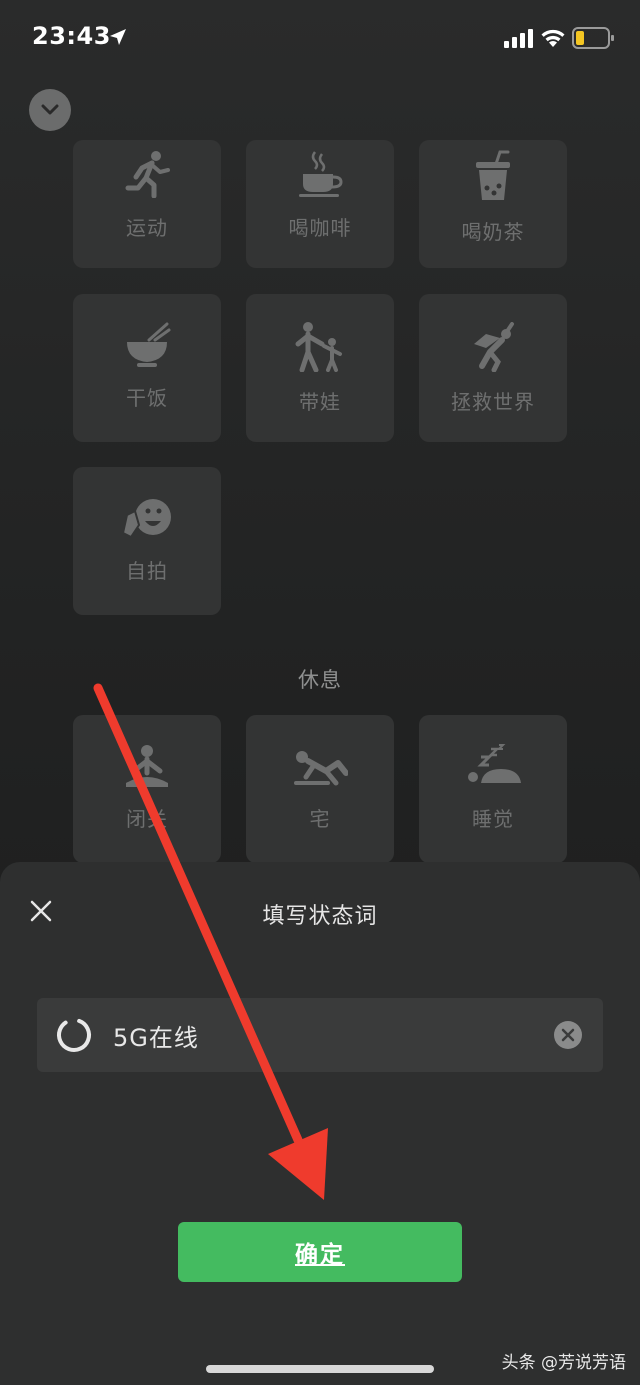 The width and height of the screenshot is (640, 1385). I want to click on tile-label: 运动, so click(147, 228).